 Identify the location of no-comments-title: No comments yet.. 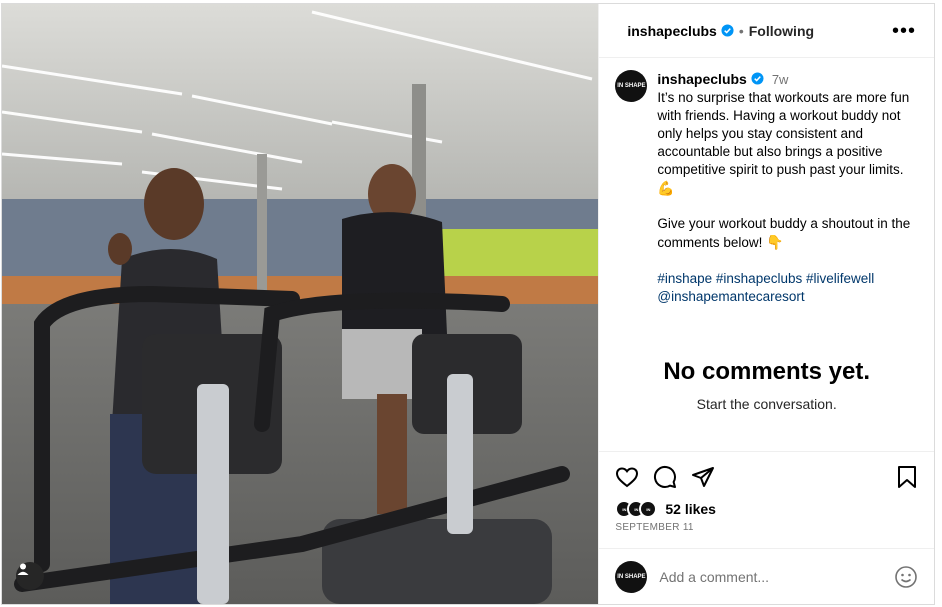
(767, 371).